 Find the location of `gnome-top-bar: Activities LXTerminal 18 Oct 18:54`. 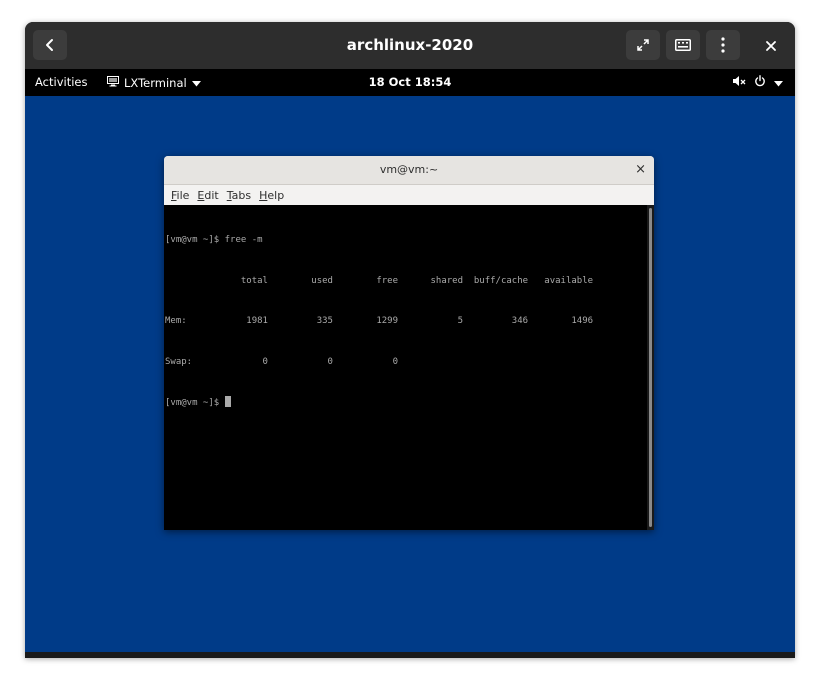

gnome-top-bar: Activities LXTerminal 18 Oct 18:54 is located at coordinates (410, 82).